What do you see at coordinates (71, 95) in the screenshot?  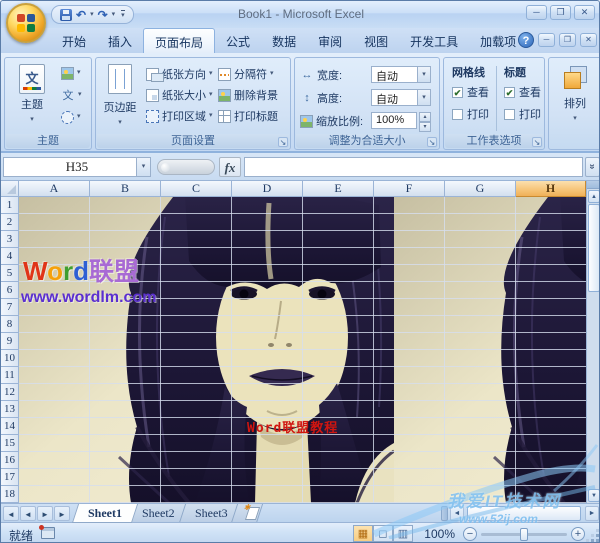 I see `theme-fonts-button: 文 ▾` at bounding box center [71, 95].